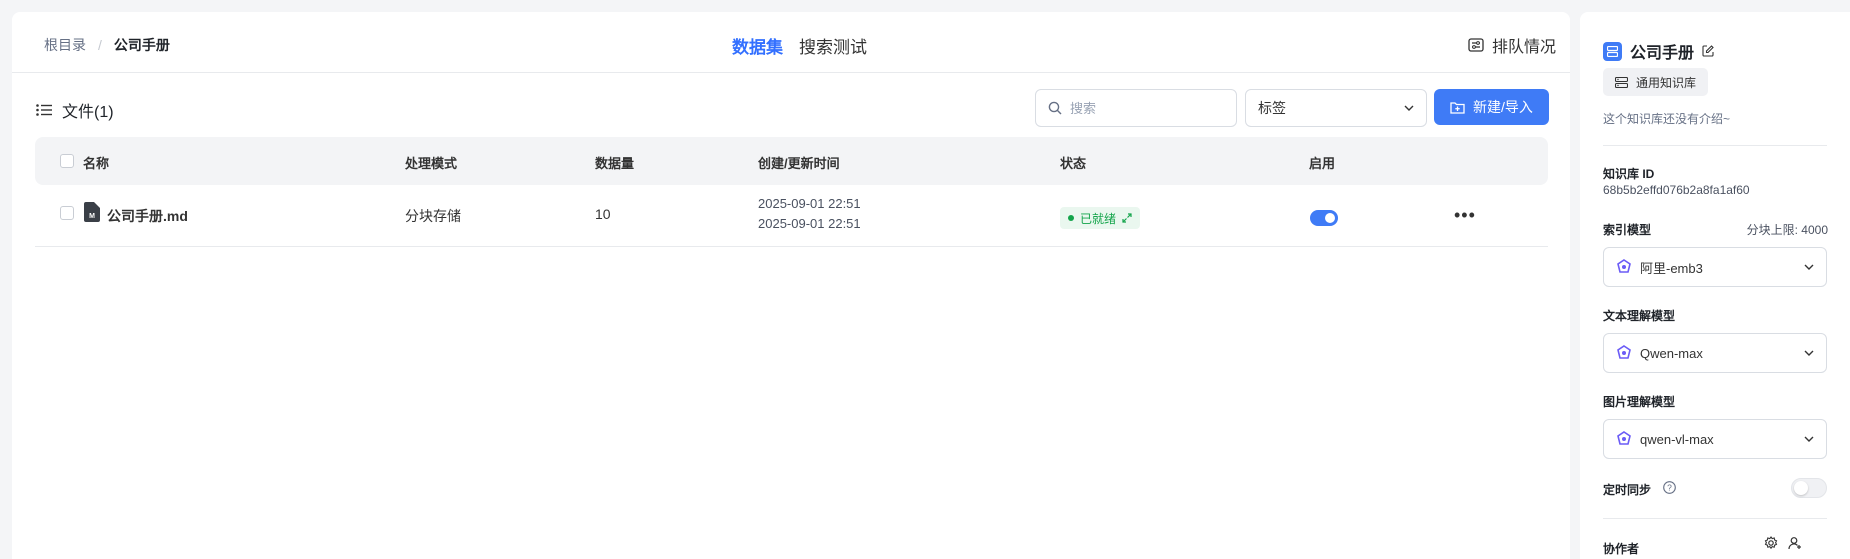  I want to click on queue-label: 排队情况, so click(1523, 47).